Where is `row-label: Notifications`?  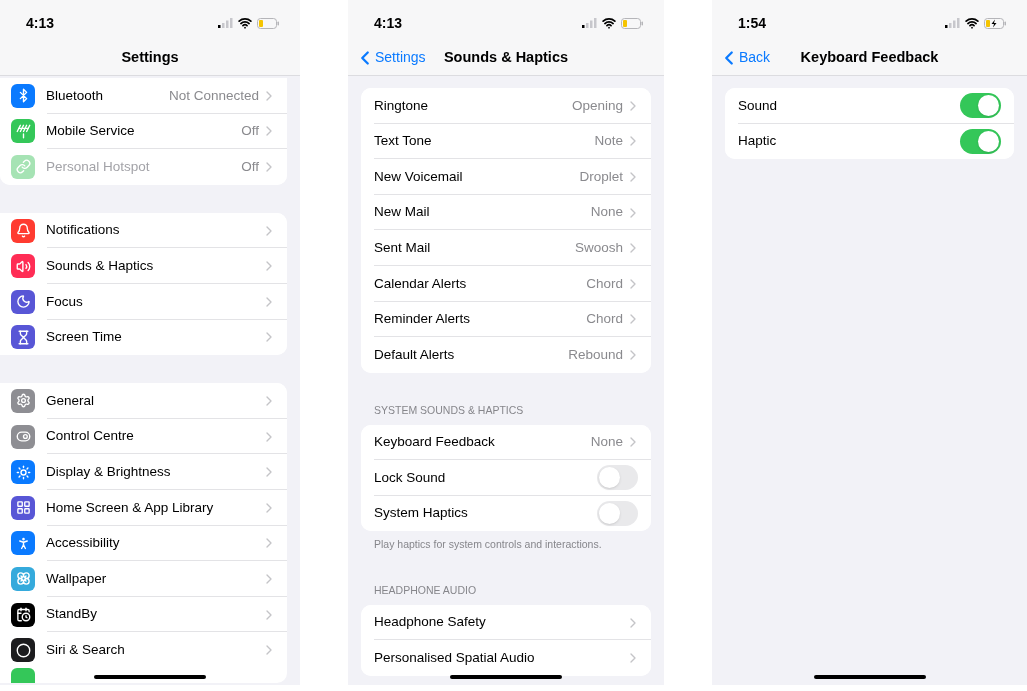
row-label: Notifications is located at coordinates (83, 230).